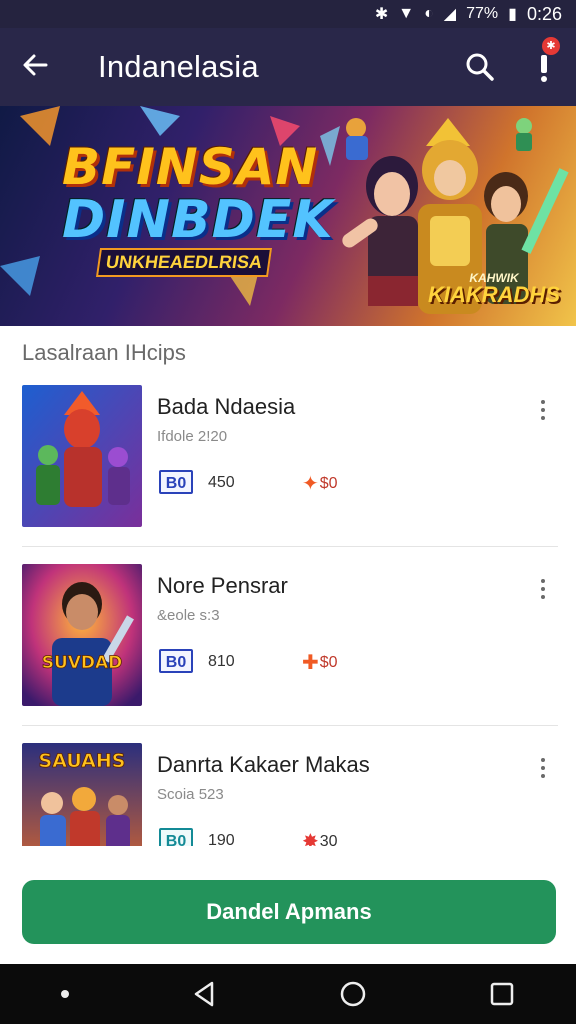 The image size is (576, 1024). I want to click on wifi-icon: ▼, so click(406, 13).